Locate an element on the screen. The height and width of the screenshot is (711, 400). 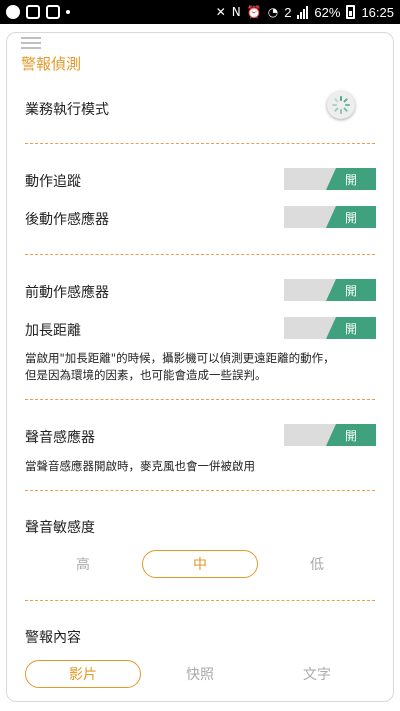
extend-distance-description-line2: 但是因為環境的因素，也可能會造成一些誤判。 is located at coordinates (146, 375).